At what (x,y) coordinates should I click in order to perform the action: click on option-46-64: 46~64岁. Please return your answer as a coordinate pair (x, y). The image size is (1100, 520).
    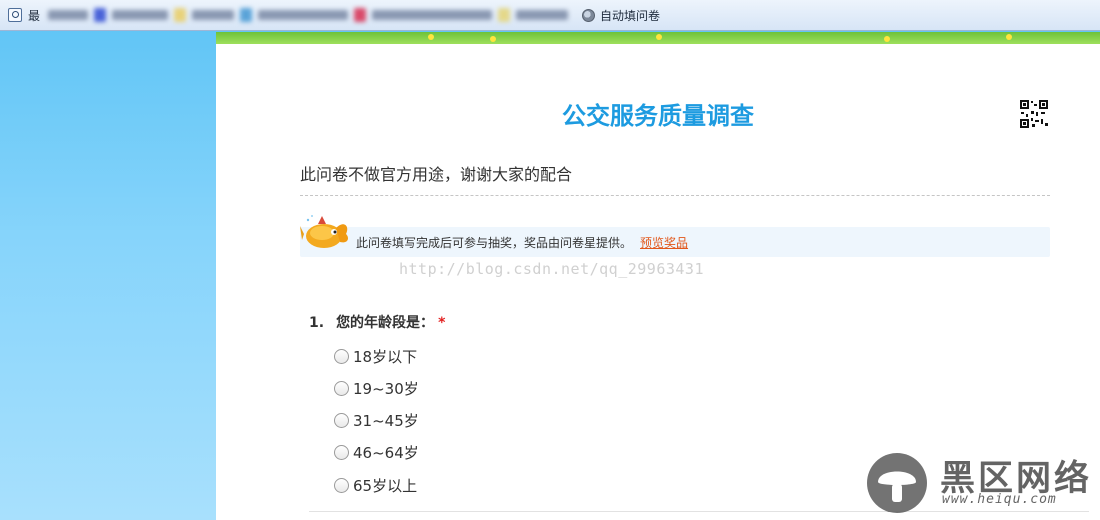
    Looking at the image, I should click on (376, 452).